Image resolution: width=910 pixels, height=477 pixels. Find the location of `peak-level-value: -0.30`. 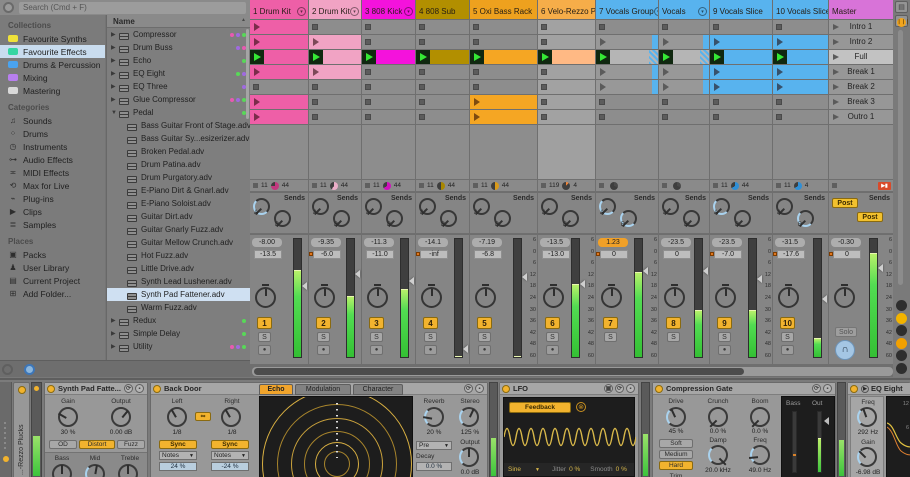

peak-level-value: -0.30 is located at coordinates (846, 242).